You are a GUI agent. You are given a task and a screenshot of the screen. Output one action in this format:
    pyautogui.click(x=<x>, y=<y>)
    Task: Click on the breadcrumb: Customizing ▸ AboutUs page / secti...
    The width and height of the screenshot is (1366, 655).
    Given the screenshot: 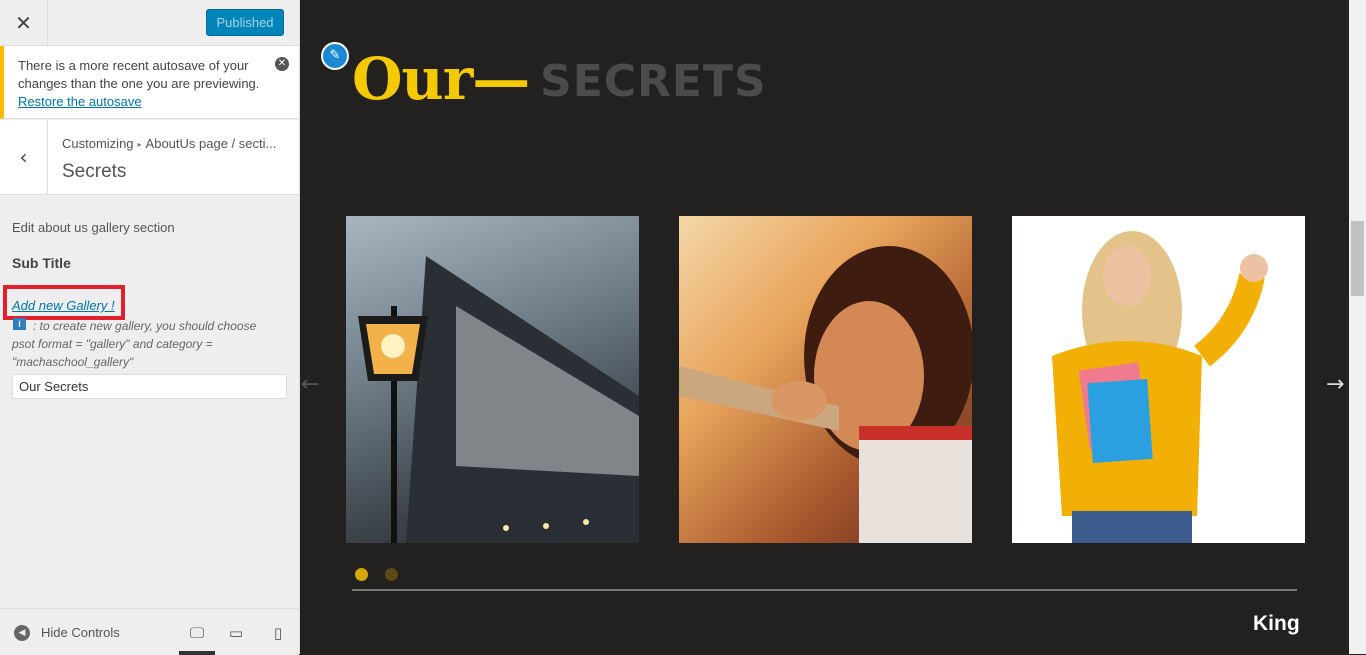 What is the action you would take?
    pyautogui.click(x=177, y=143)
    